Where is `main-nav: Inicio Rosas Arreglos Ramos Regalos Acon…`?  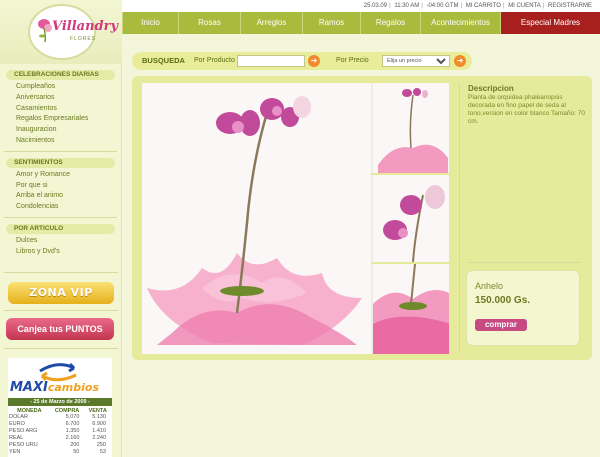
main-nav: Inicio Rosas Arreglos Ramos Regalos Acon… is located at coordinates (361, 23).